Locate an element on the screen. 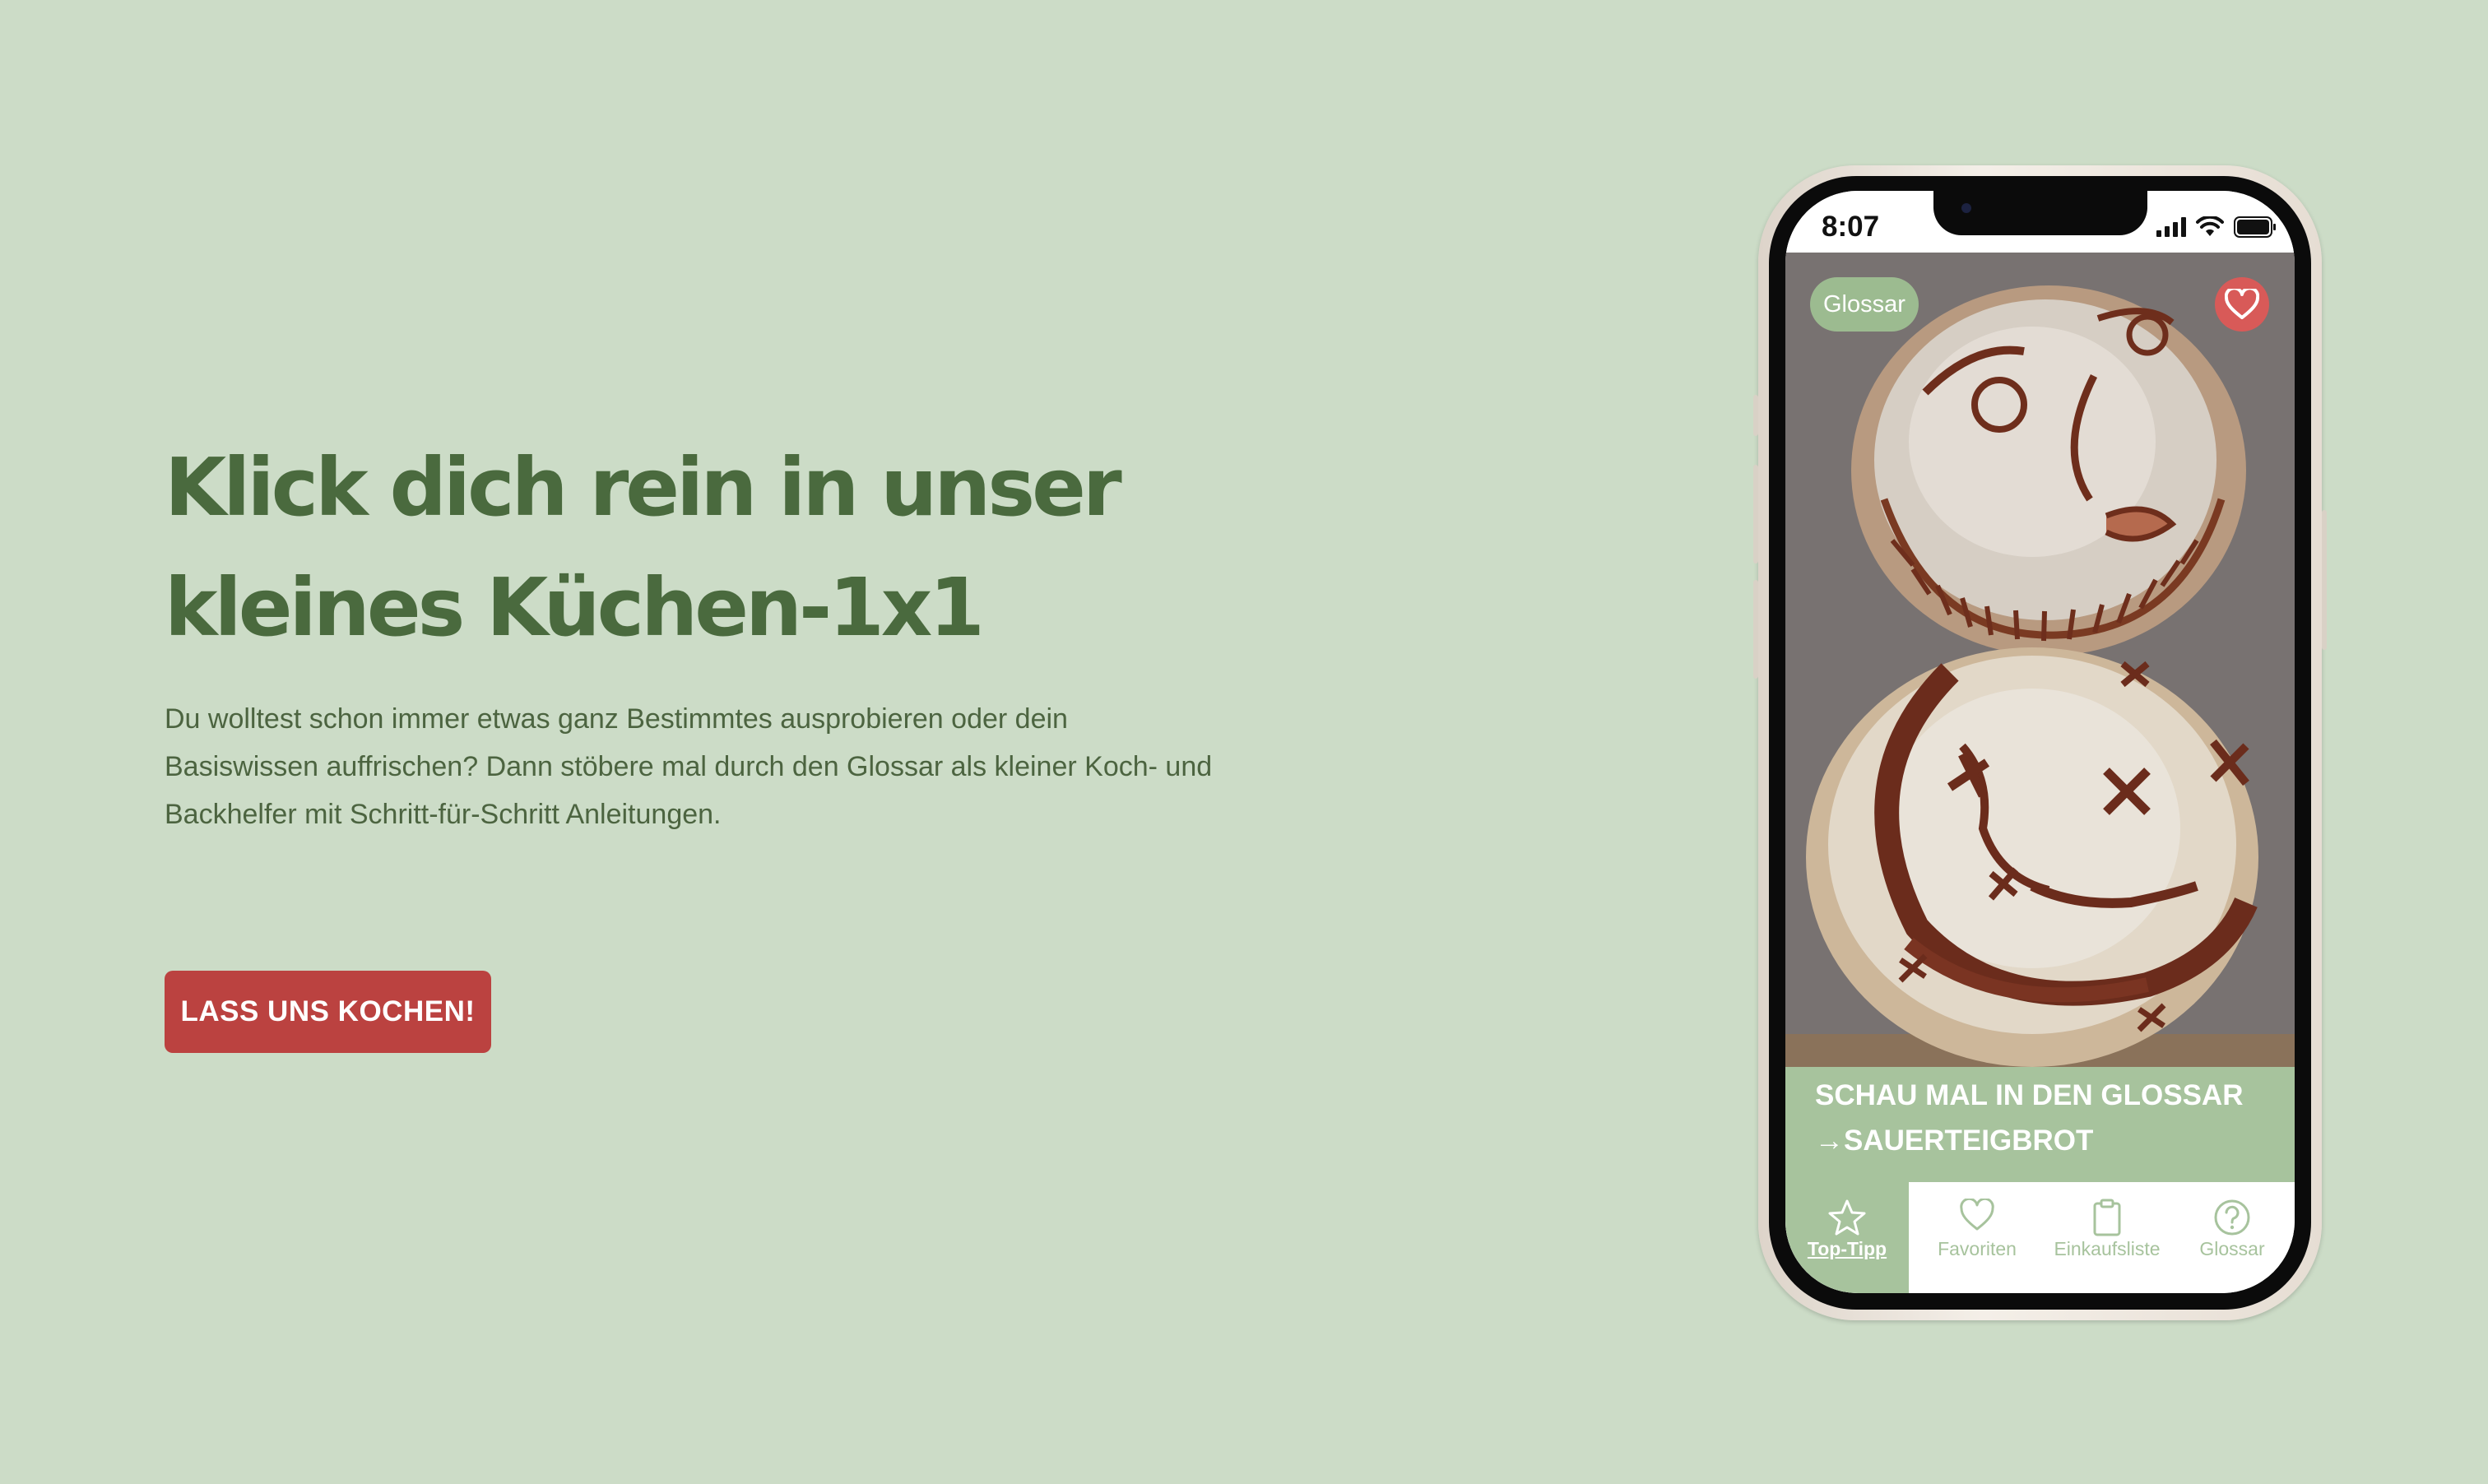  sourdough-bread-photo is located at coordinates (2040, 682).